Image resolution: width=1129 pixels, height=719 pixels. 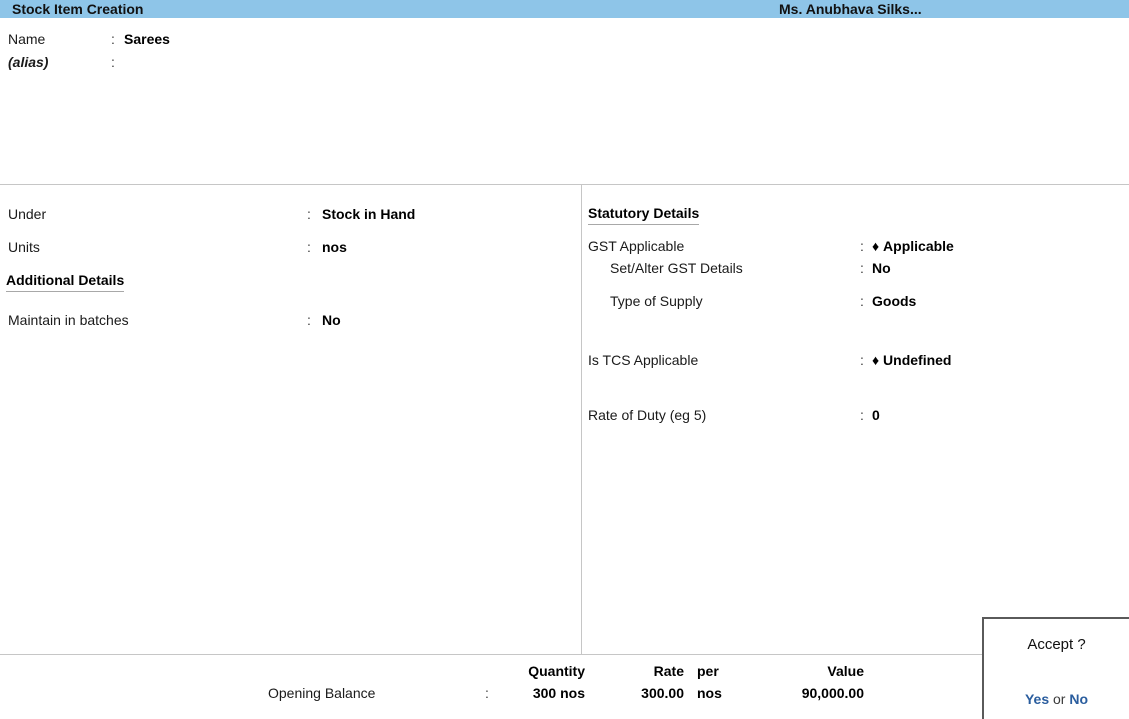 What do you see at coordinates (644, 215) in the screenshot?
I see `statutory-details-heading: Statutory Details` at bounding box center [644, 215].